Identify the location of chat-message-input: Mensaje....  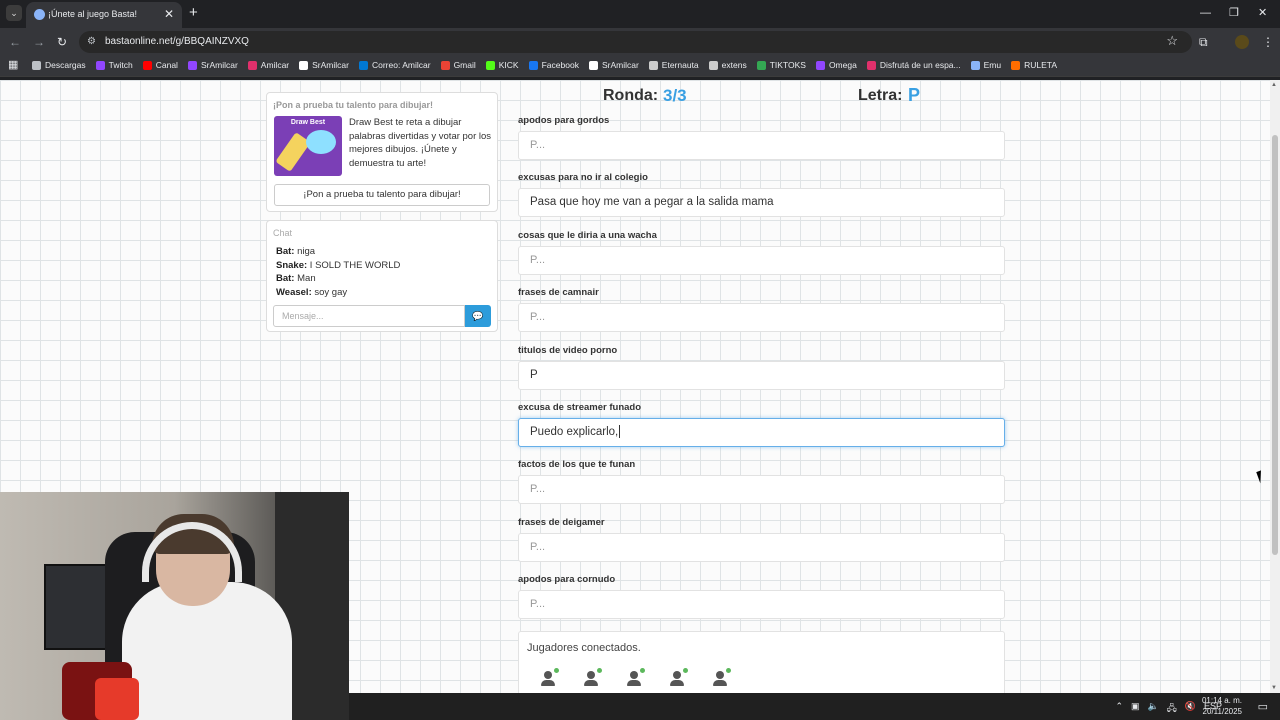
(369, 316).